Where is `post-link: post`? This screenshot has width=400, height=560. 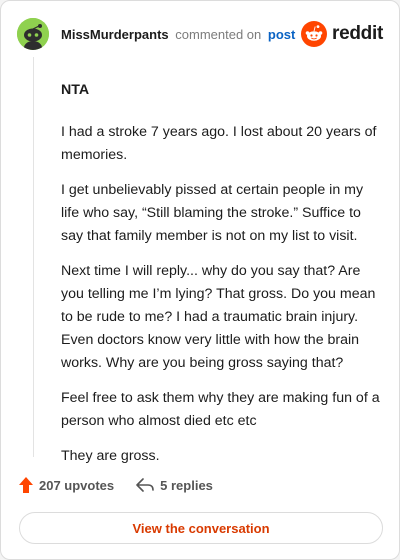
post-link: post is located at coordinates (281, 34).